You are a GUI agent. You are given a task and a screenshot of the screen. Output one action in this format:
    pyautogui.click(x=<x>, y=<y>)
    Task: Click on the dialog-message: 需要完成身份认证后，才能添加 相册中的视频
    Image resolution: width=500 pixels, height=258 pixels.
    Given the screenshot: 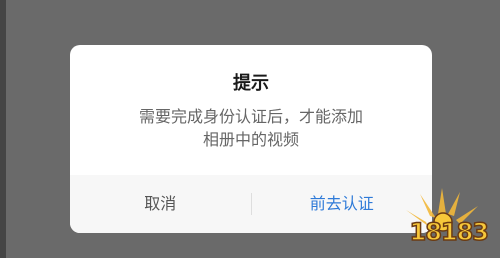 What is the action you would take?
    pyautogui.click(x=251, y=128)
    